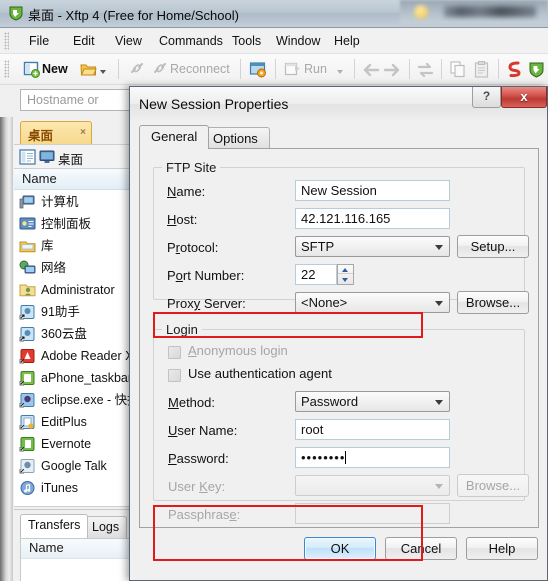 This screenshot has width=548, height=581. Describe the element at coordinates (27, 247) in the screenshot. I see `library-icon` at that location.